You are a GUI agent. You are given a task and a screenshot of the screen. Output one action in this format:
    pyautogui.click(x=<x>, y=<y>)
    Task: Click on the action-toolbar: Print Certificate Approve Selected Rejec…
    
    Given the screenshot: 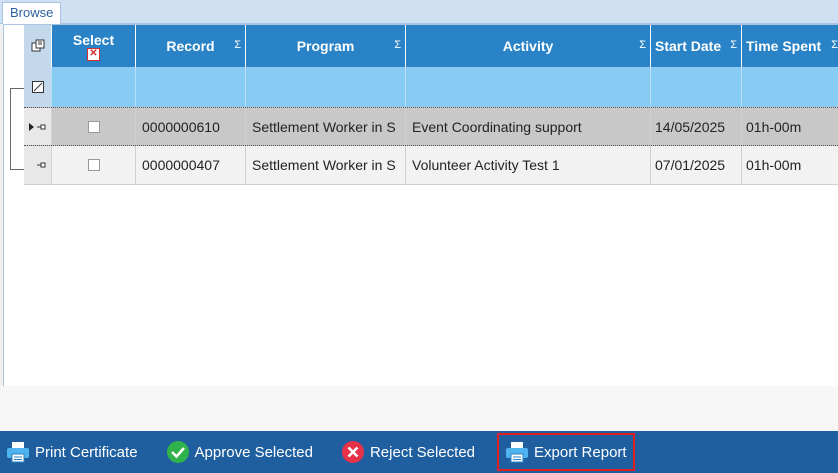 What is the action you would take?
    pyautogui.click(x=419, y=452)
    